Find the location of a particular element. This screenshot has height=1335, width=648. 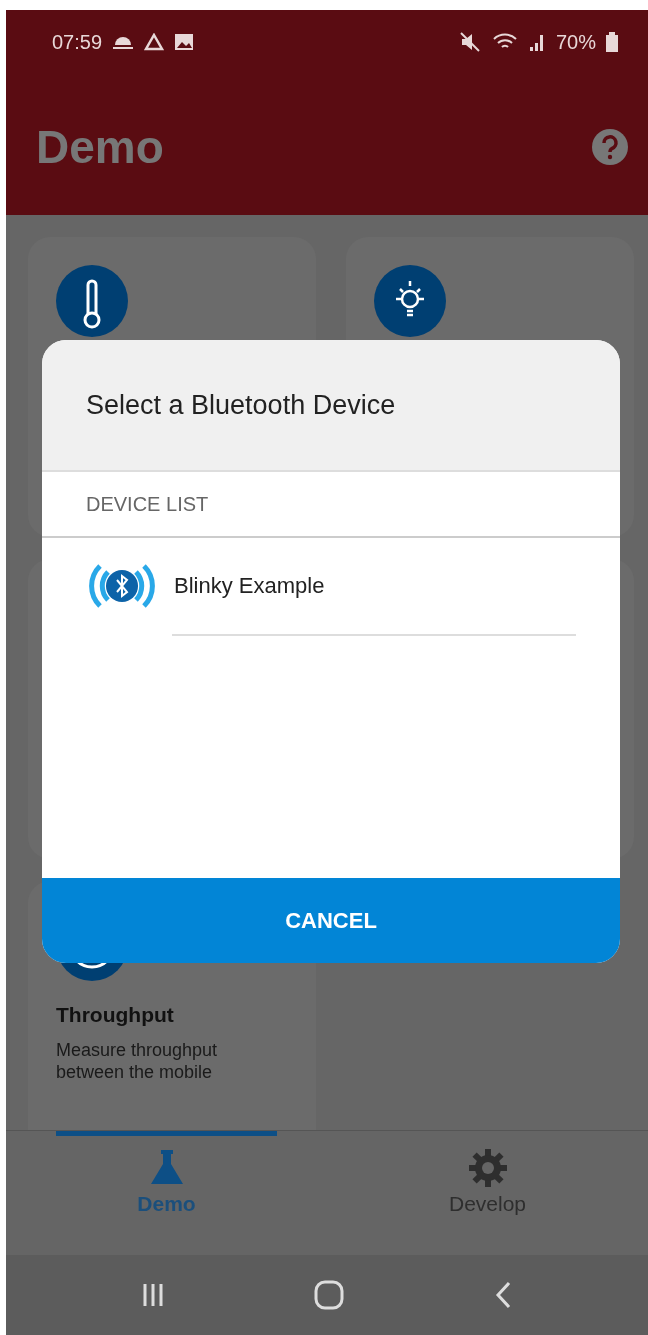

gear-icon is located at coordinates (487, 1168).